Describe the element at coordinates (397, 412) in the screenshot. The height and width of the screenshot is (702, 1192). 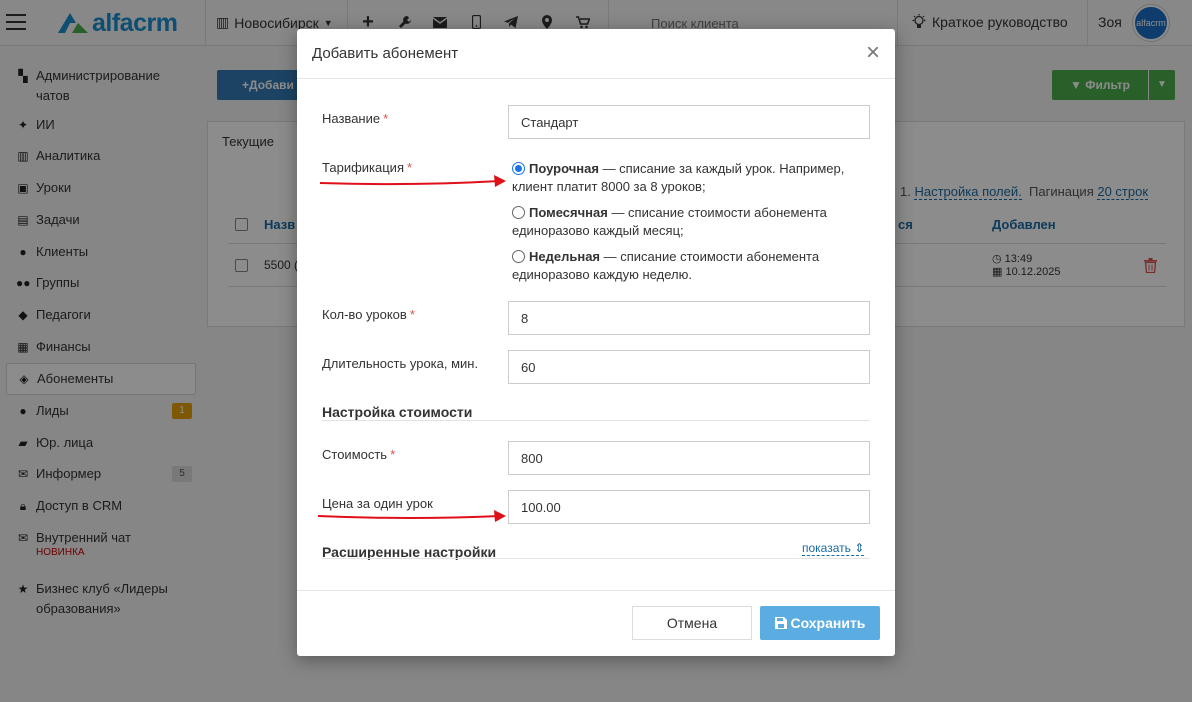
I see `cost-section-heading: Настройка стоимости` at that location.